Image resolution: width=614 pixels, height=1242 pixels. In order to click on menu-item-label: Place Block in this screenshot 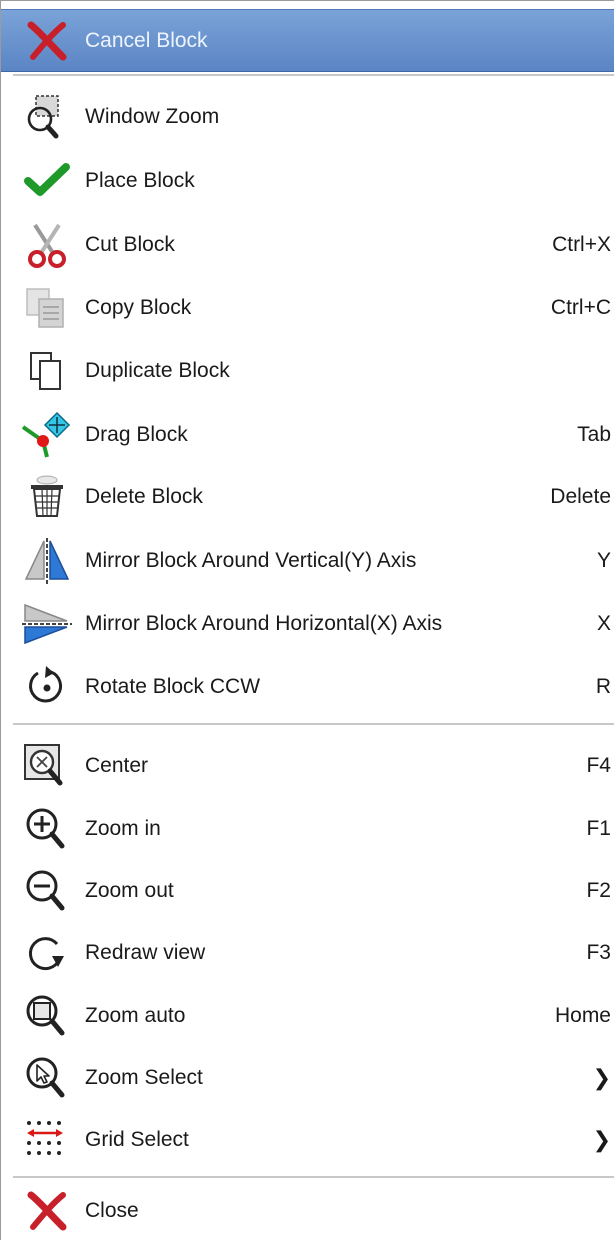, I will do `click(140, 180)`.